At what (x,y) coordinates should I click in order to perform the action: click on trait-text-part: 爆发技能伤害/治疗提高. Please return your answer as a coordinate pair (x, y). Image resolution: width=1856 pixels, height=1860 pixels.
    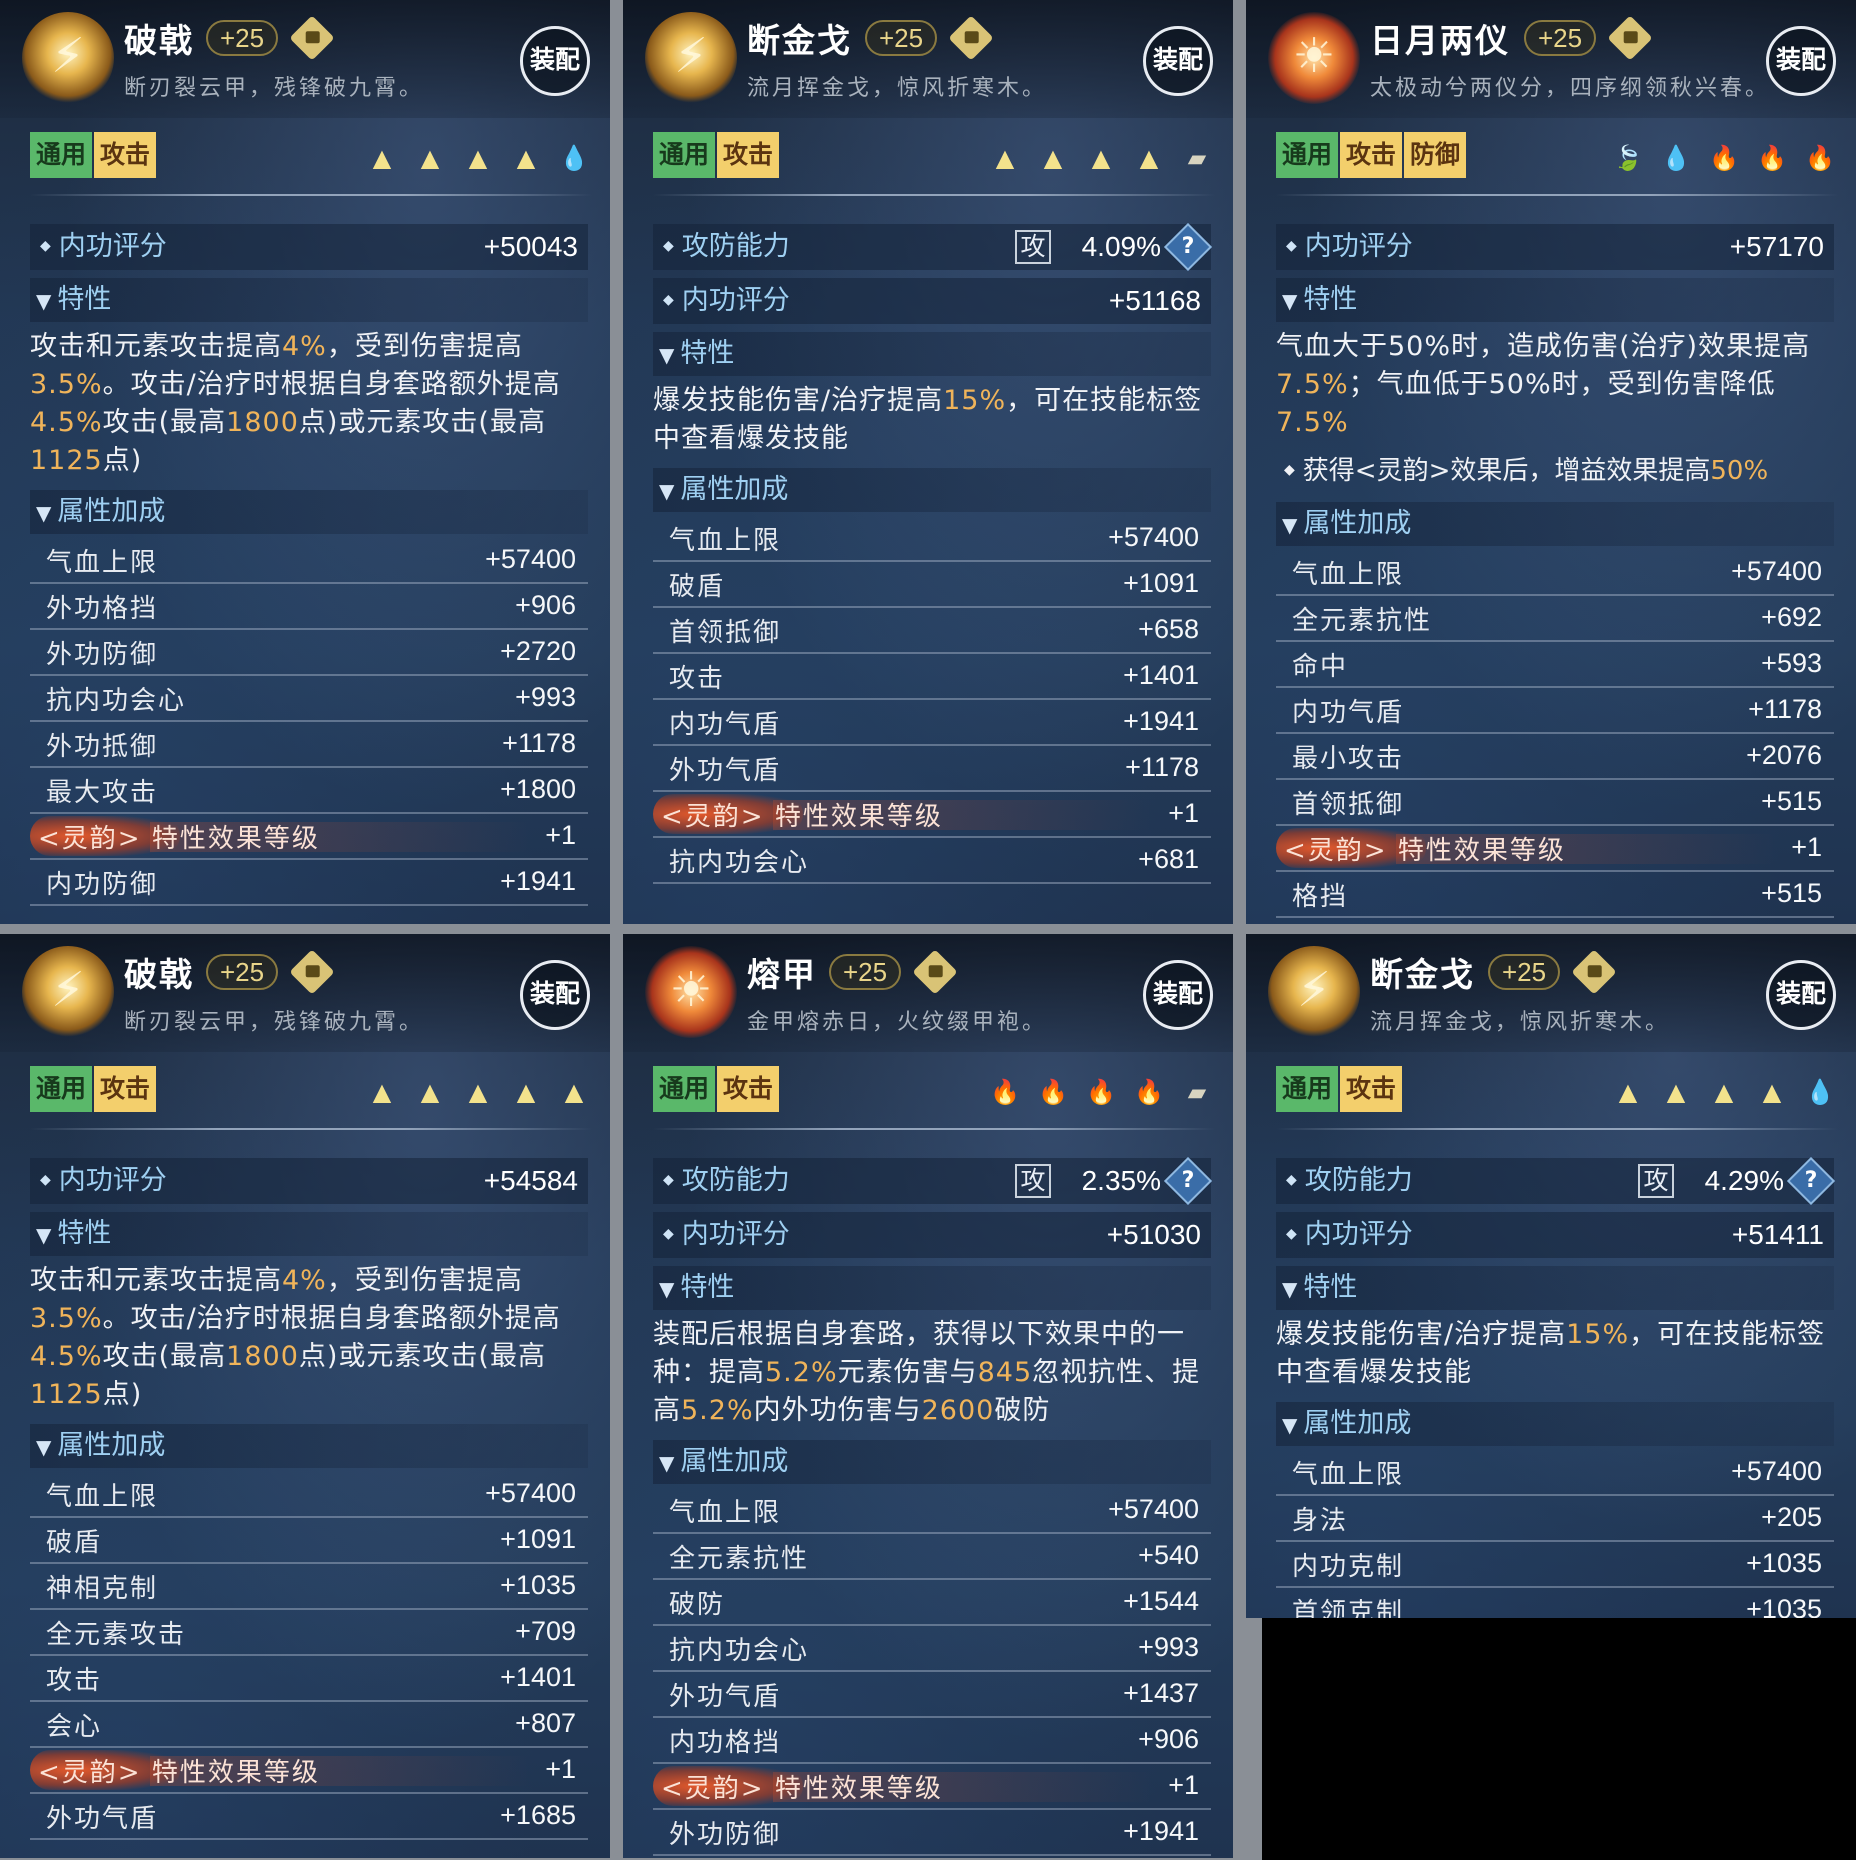
    Looking at the image, I should click on (1421, 1334).